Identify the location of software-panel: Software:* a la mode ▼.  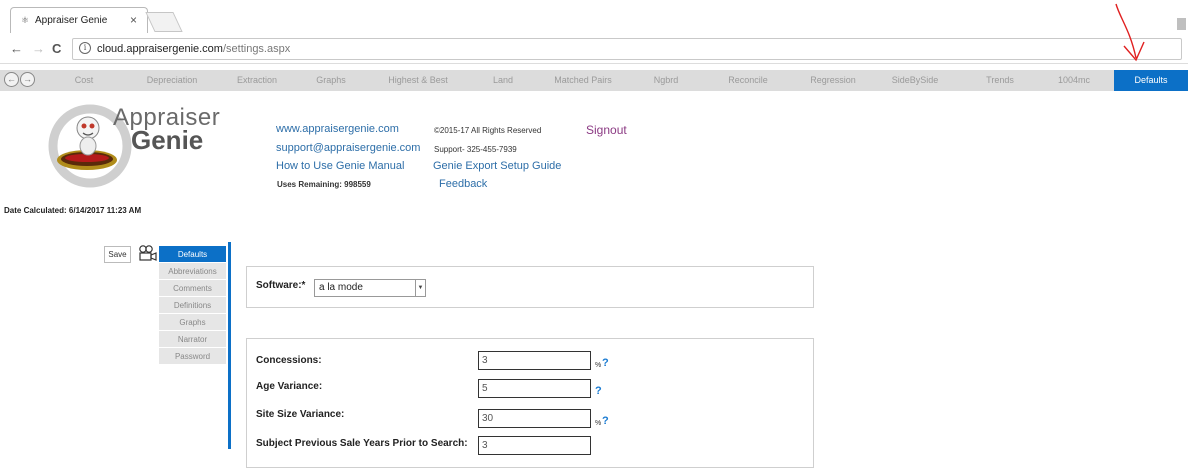
(530, 287).